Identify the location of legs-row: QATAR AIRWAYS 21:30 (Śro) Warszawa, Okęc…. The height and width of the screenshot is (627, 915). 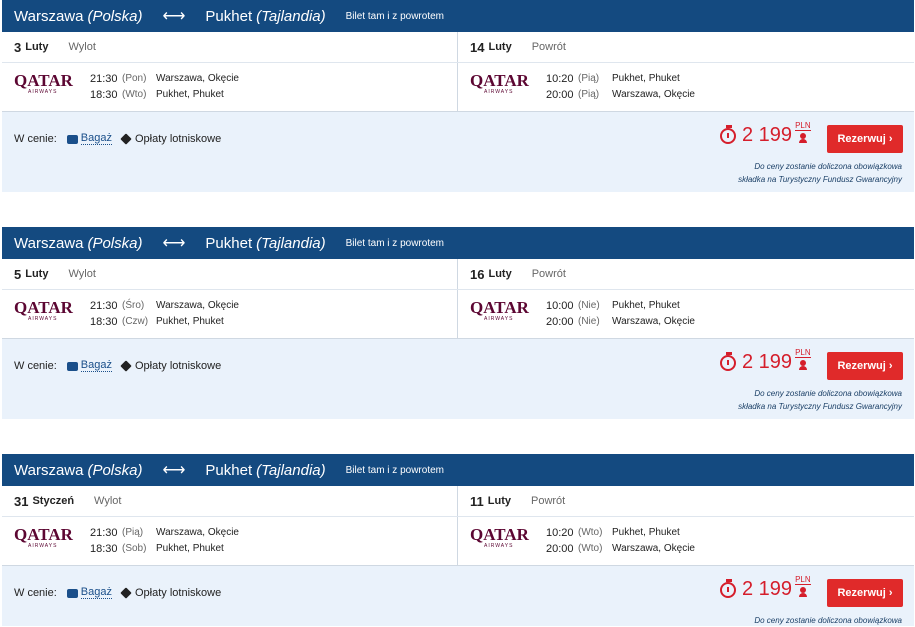
(458, 314).